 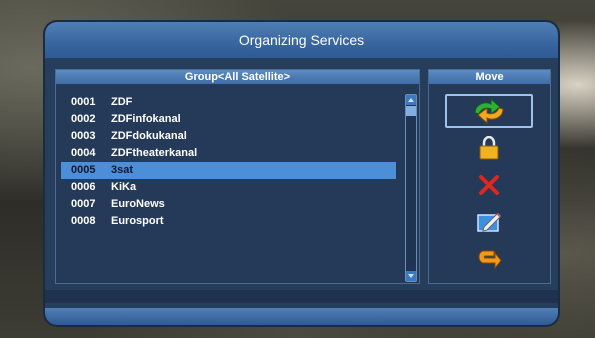 I want to click on footer-bar, so click(x=301, y=316).